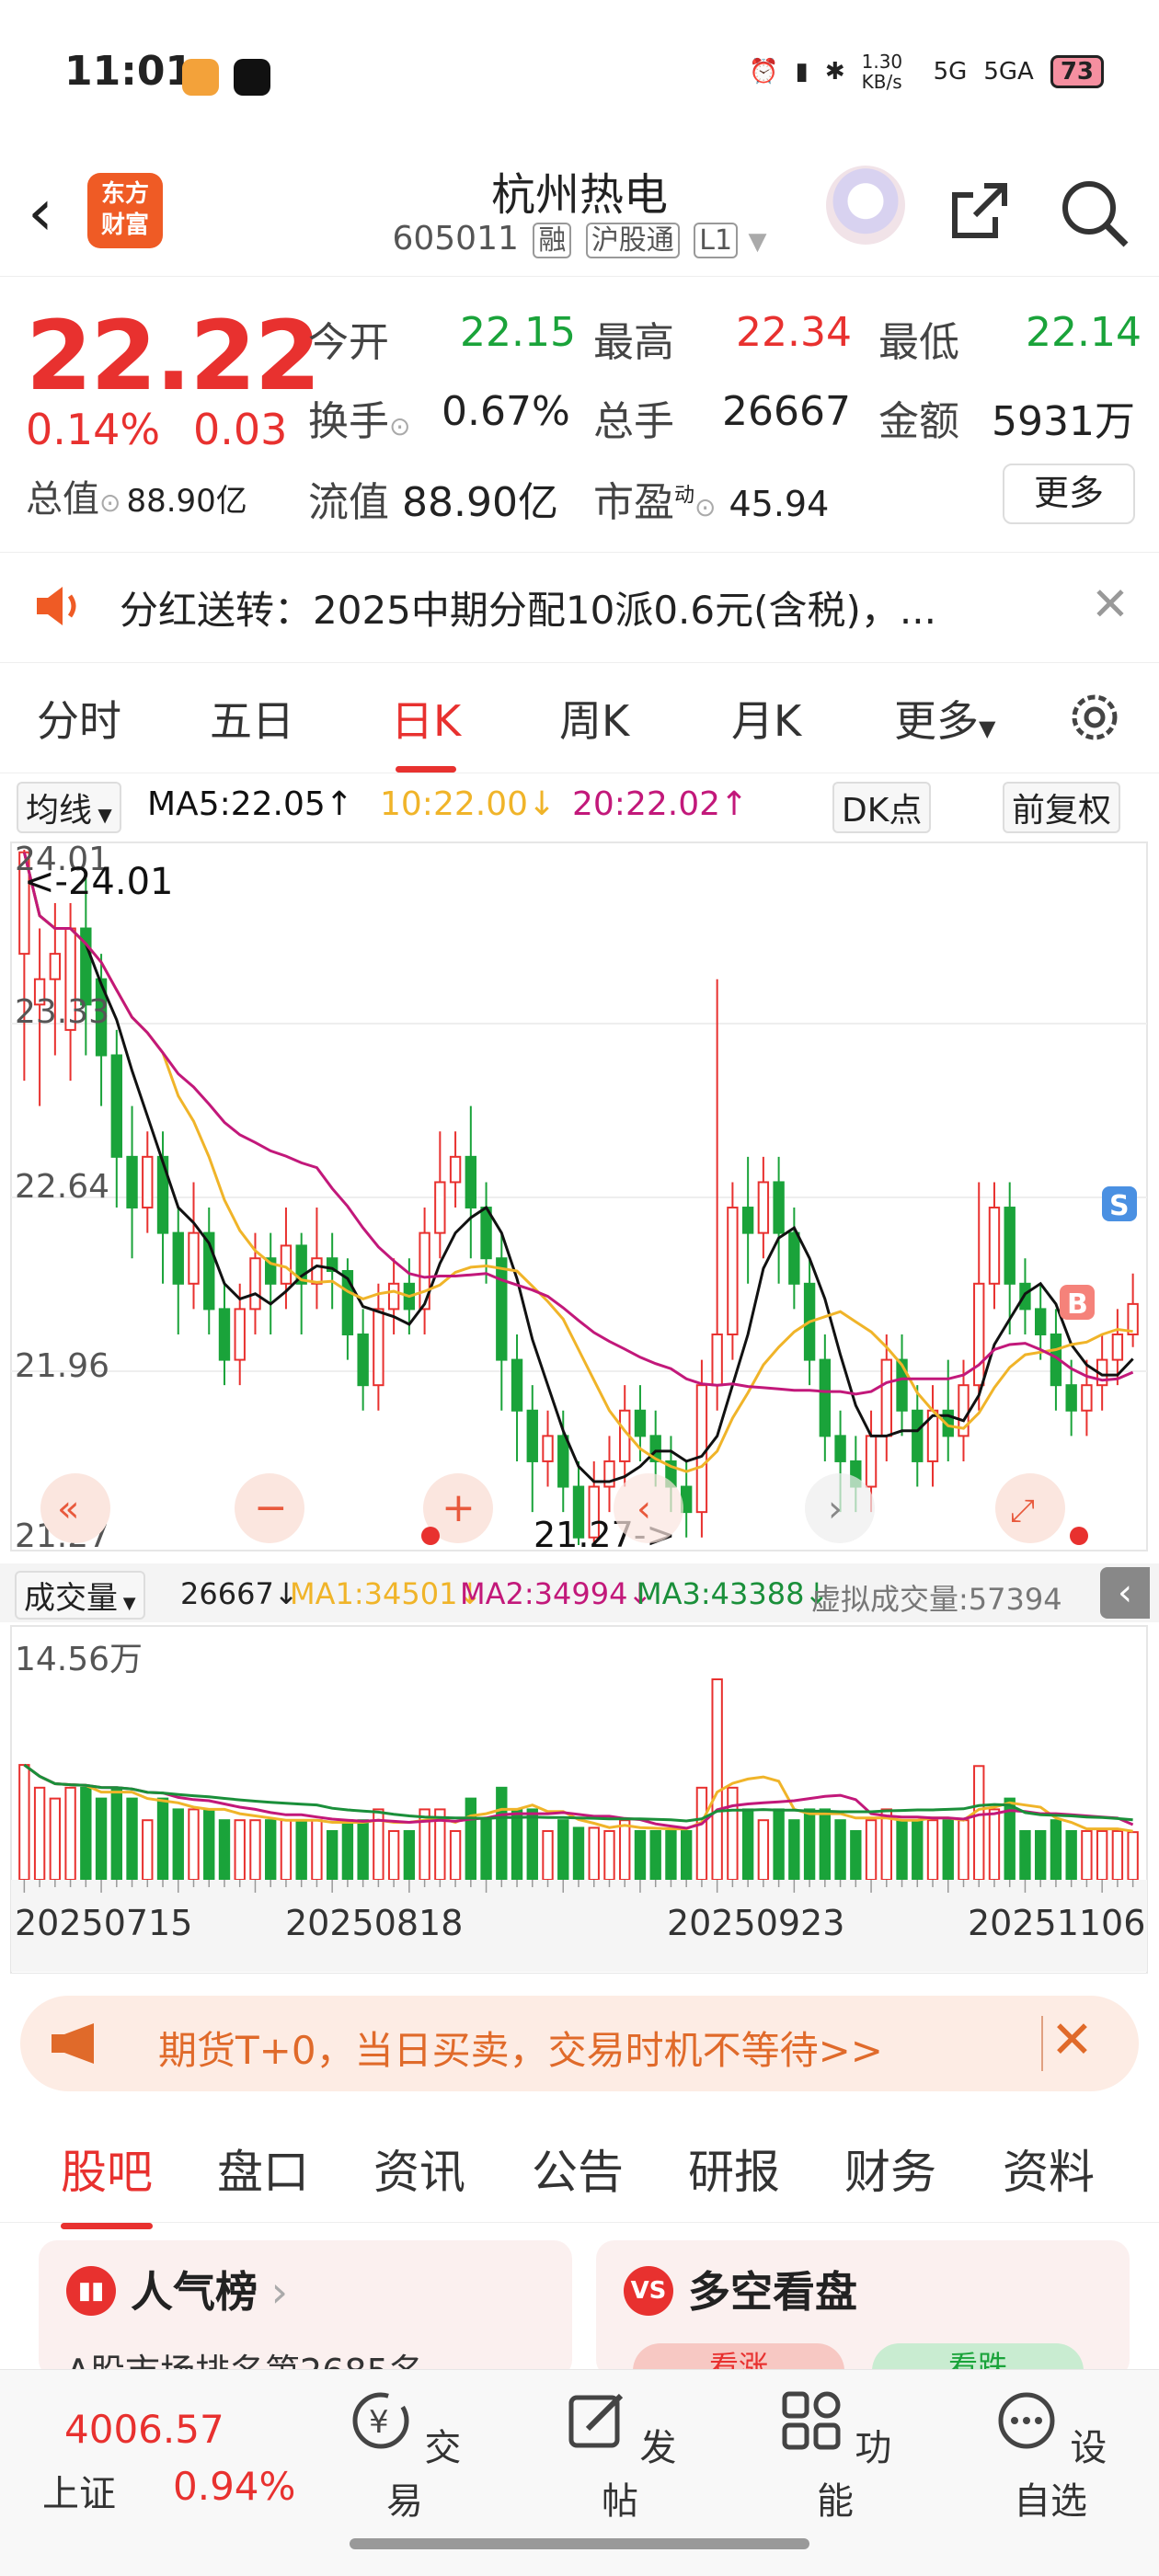 The image size is (1159, 2576). I want to click on tab-monthly-k: 月K, so click(766, 719).